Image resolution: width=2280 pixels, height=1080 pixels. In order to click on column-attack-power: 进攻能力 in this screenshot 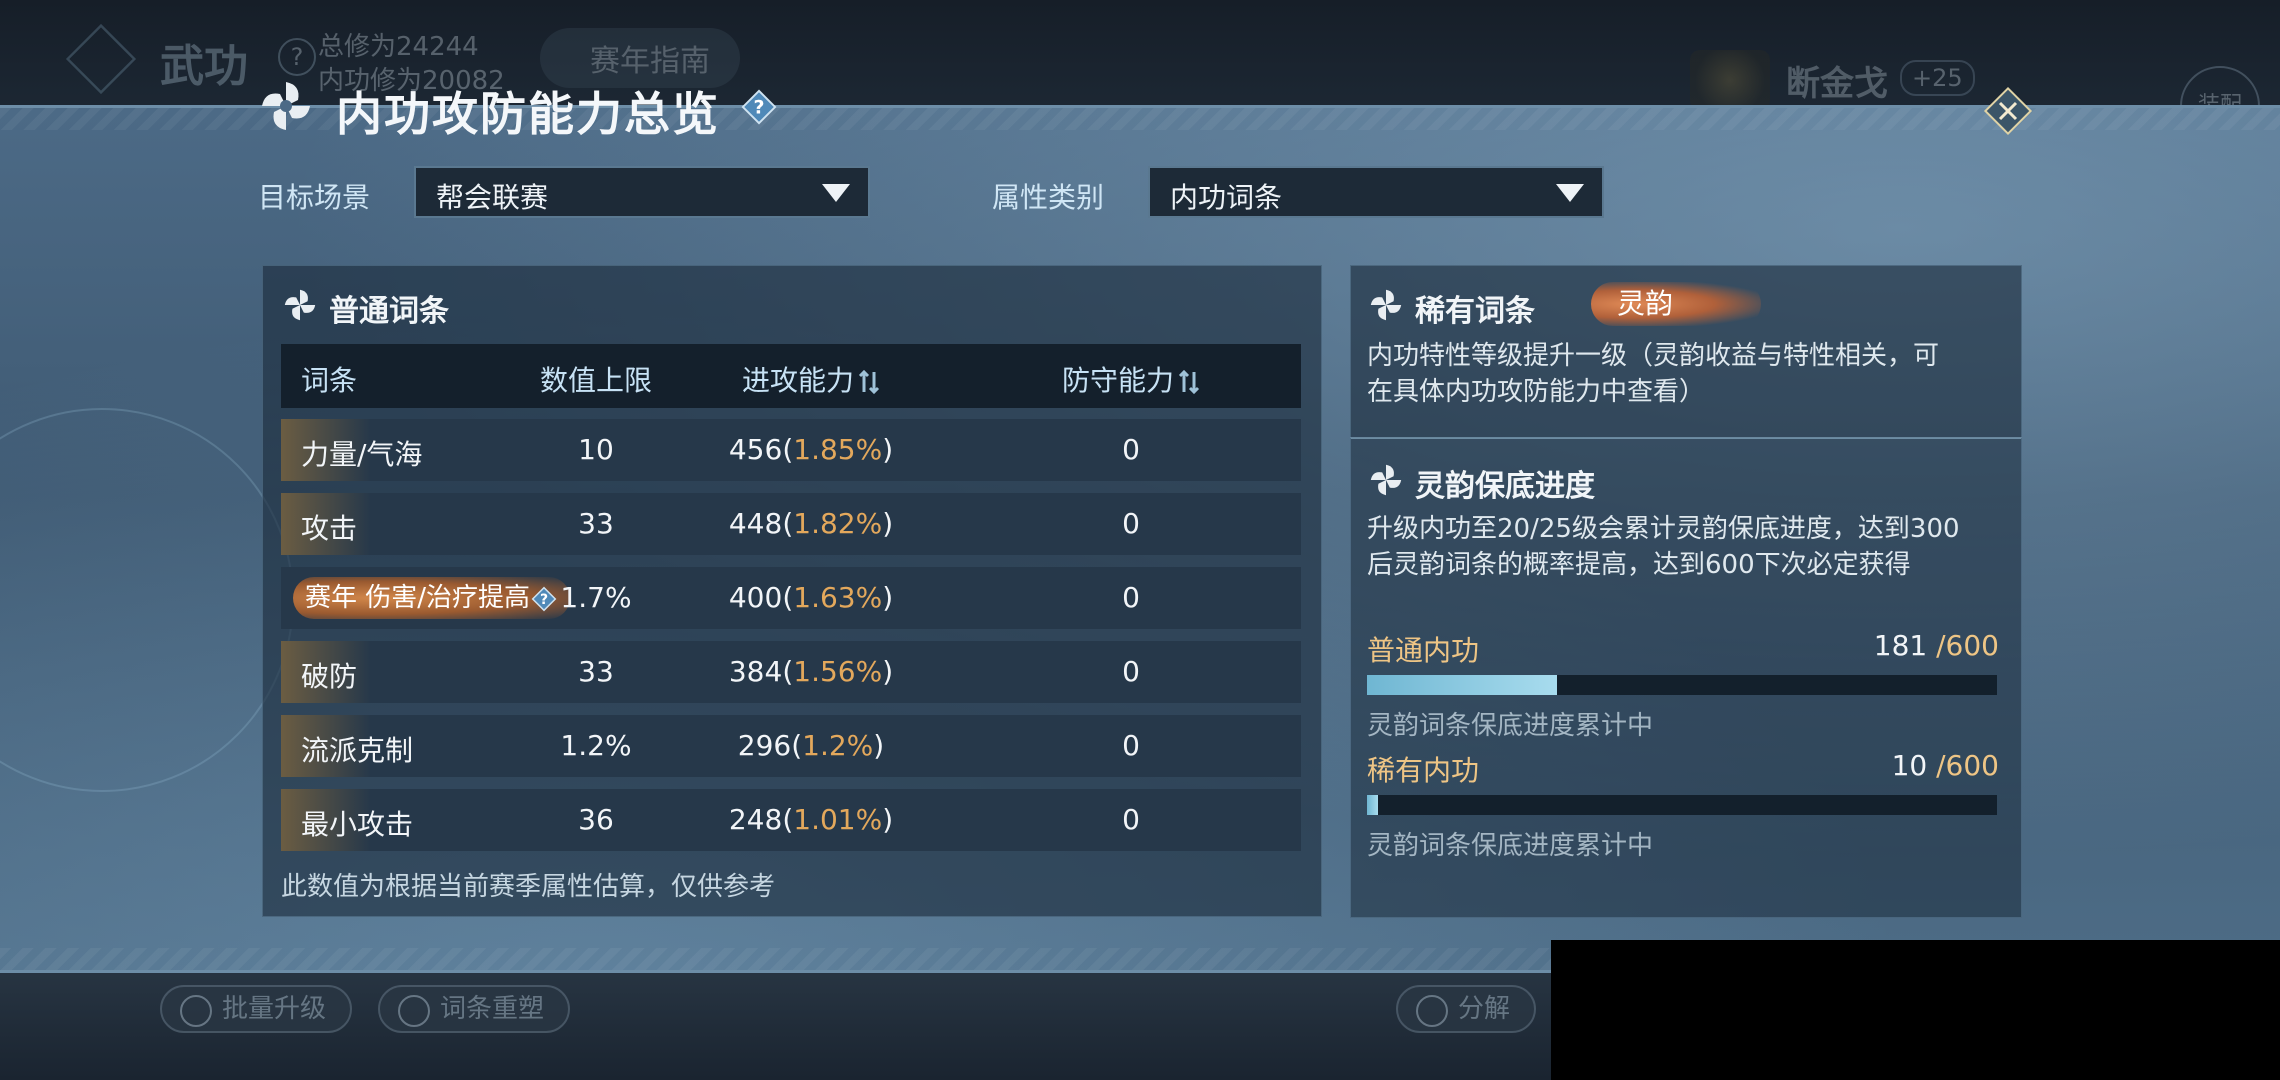, I will do `click(811, 379)`.